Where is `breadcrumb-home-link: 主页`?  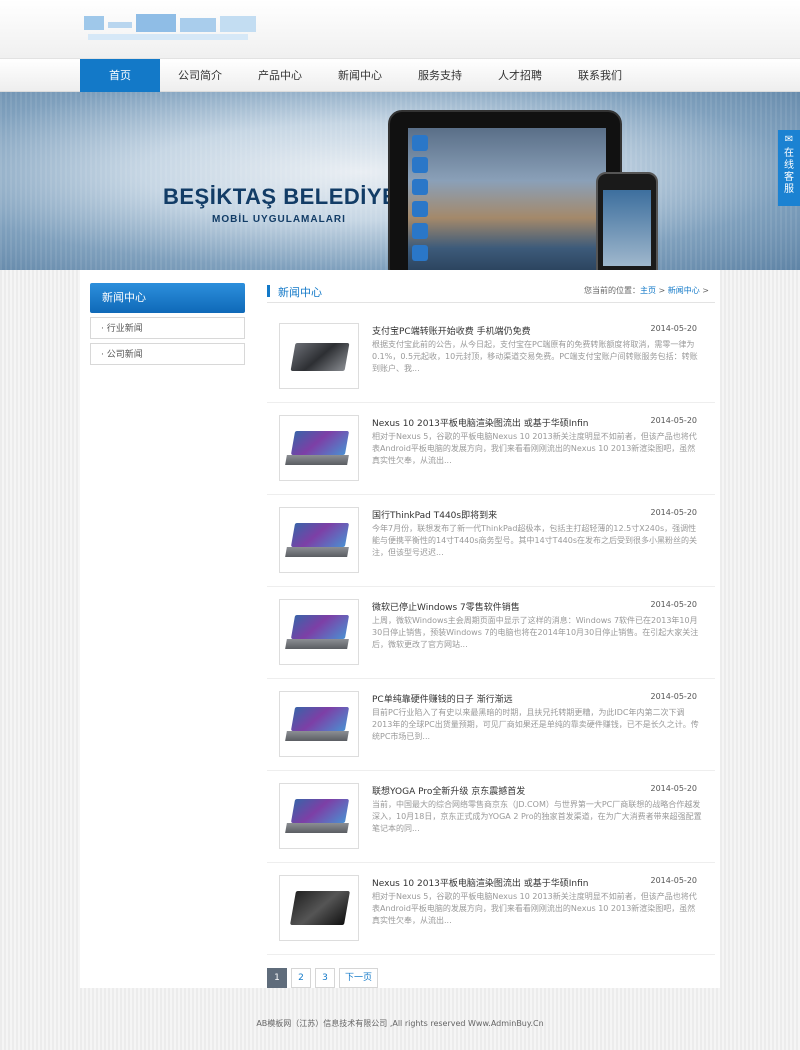 breadcrumb-home-link: 主页 is located at coordinates (648, 290).